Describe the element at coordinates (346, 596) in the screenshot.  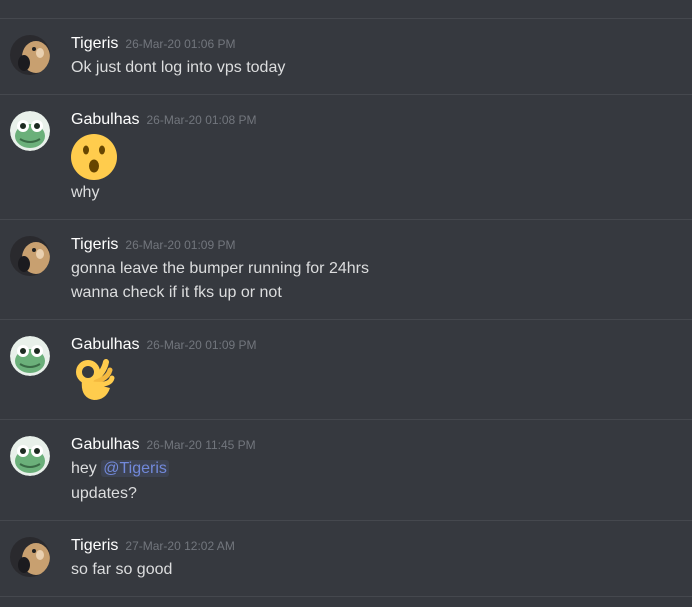
I see `divider` at that location.